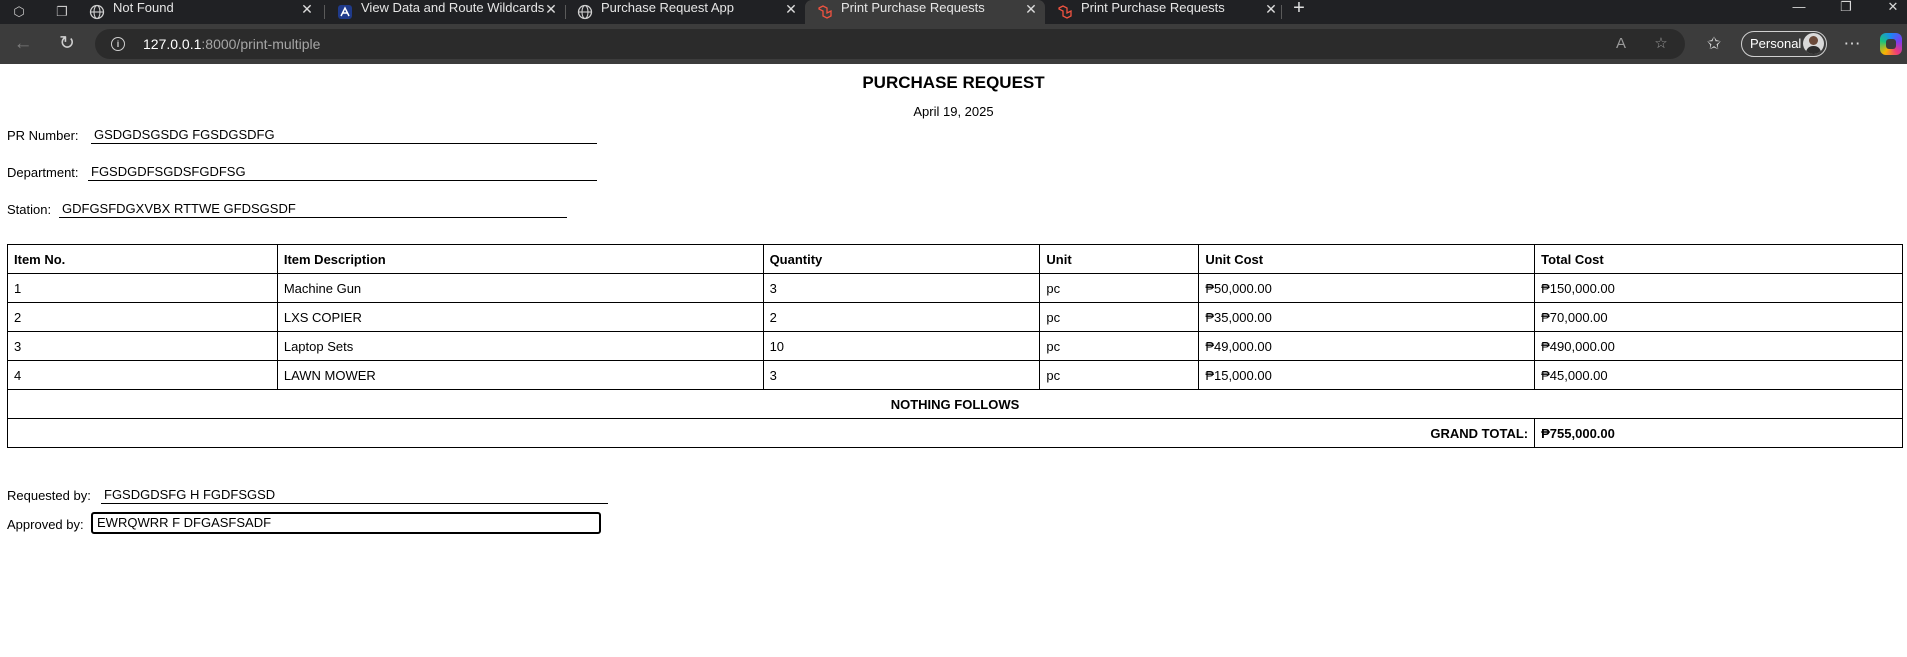 This screenshot has width=1907, height=657. What do you see at coordinates (1367, 346) in the screenshot?
I see `item-unit-cost: ₱49,000.00` at bounding box center [1367, 346].